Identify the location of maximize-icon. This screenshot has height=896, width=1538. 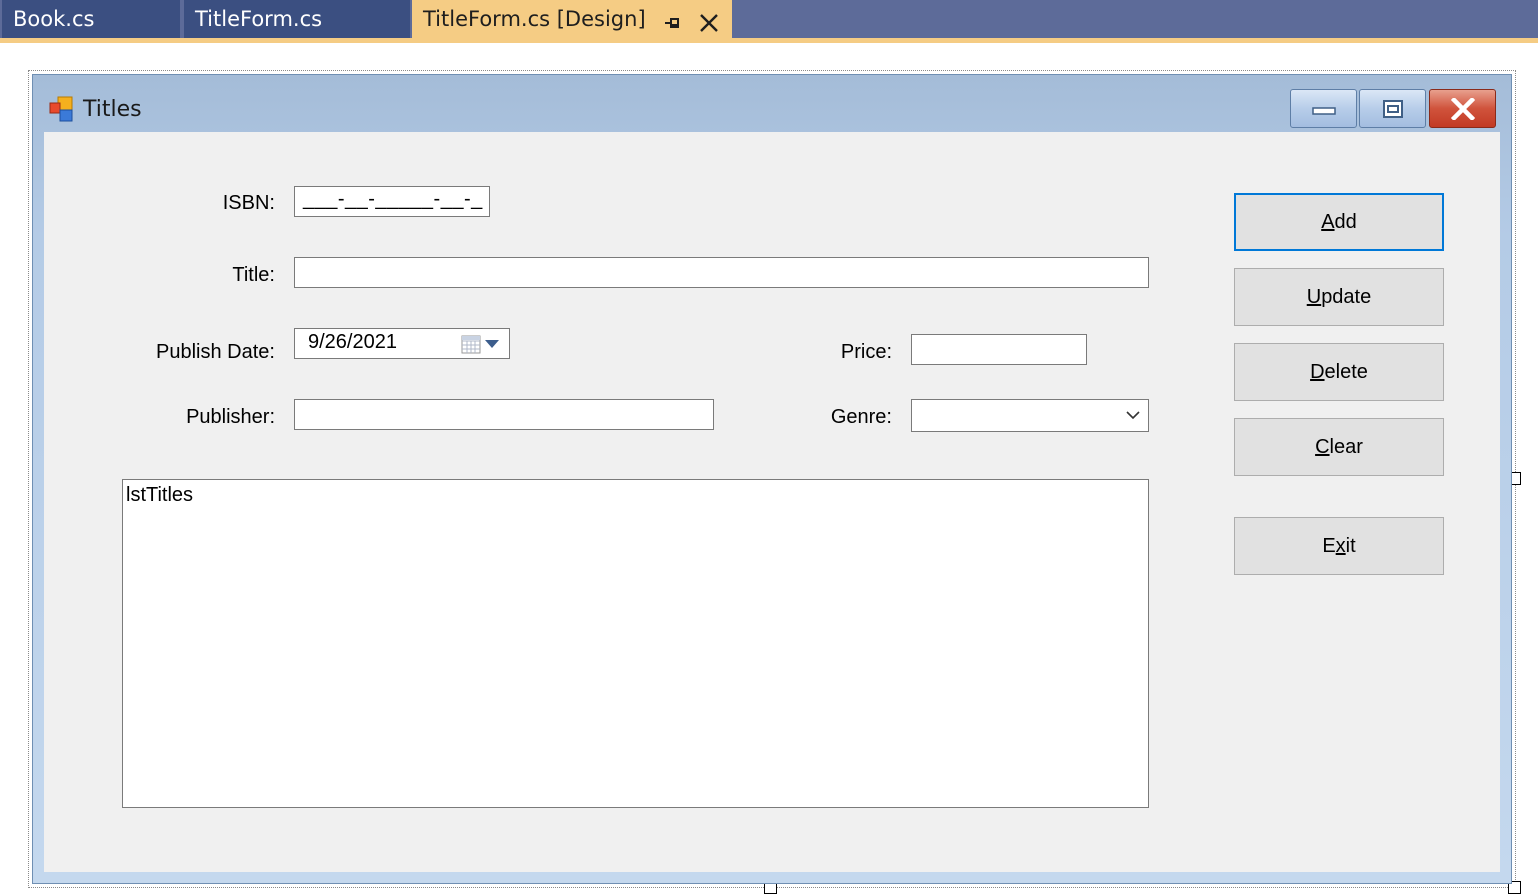
(1392, 108).